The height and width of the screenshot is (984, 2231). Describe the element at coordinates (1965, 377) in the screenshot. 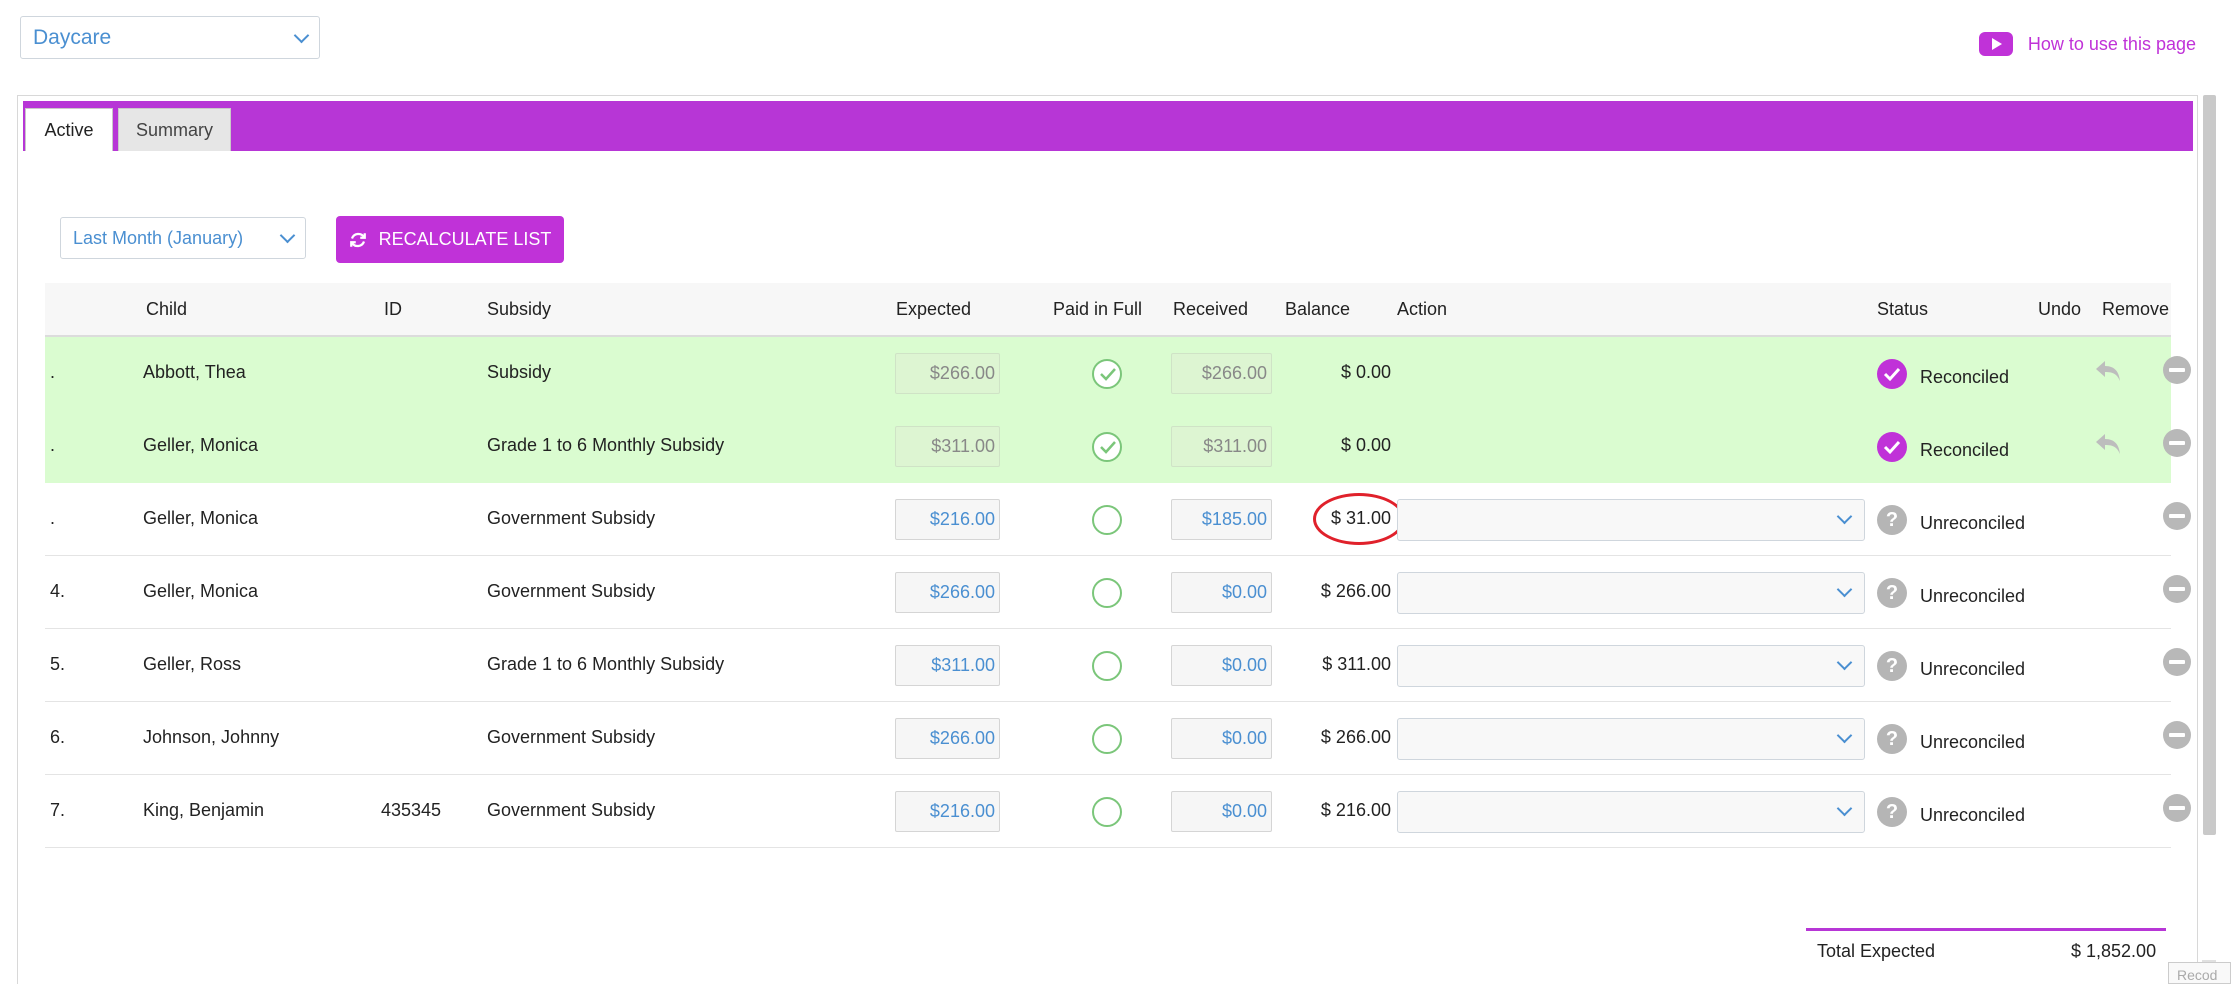

I see `status-text: Reconciled` at that location.